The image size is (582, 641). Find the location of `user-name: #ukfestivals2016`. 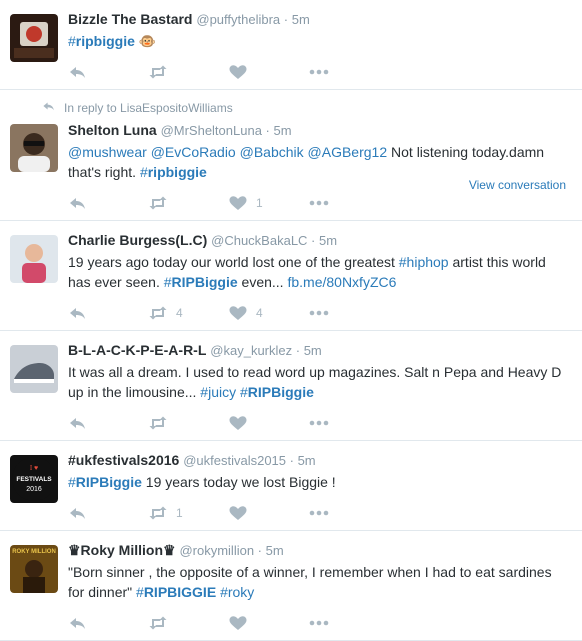

user-name: #ukfestivals2016 is located at coordinates (123, 460).